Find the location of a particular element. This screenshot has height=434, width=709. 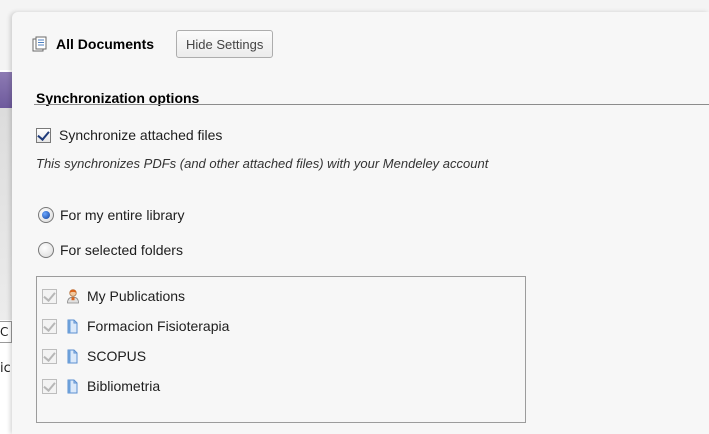

panel-header: All Documents Hide Settings is located at coordinates (153, 44).